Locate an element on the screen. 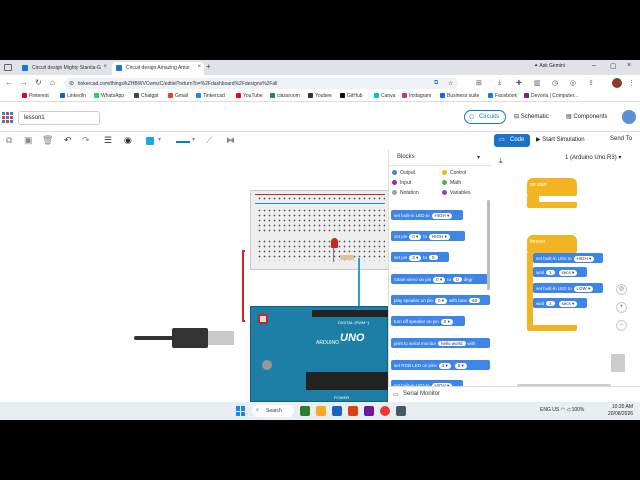  block-set-pin-analog: set pin 3 ▾ to 0 is located at coordinates (420, 257).